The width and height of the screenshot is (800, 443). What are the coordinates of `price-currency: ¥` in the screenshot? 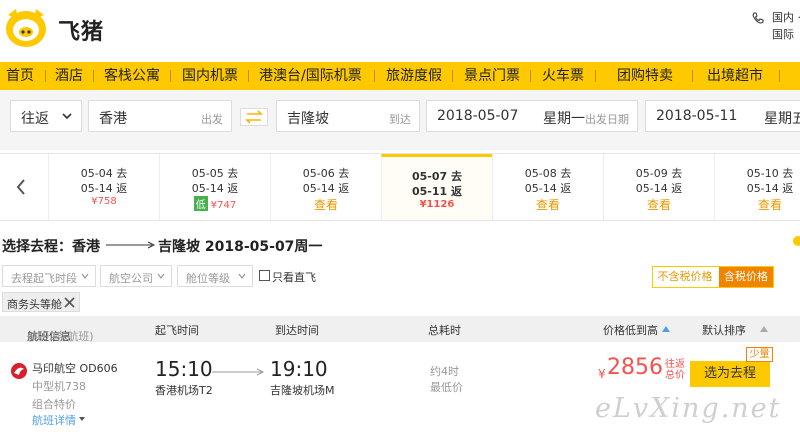 It's located at (602, 374).